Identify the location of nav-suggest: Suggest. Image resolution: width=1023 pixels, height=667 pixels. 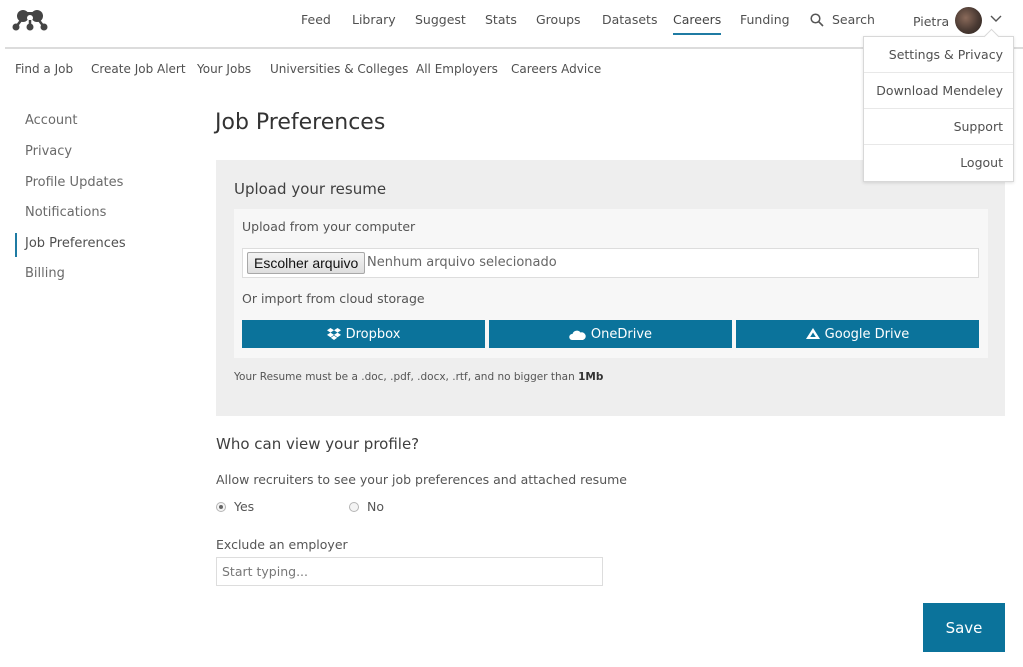
(440, 19).